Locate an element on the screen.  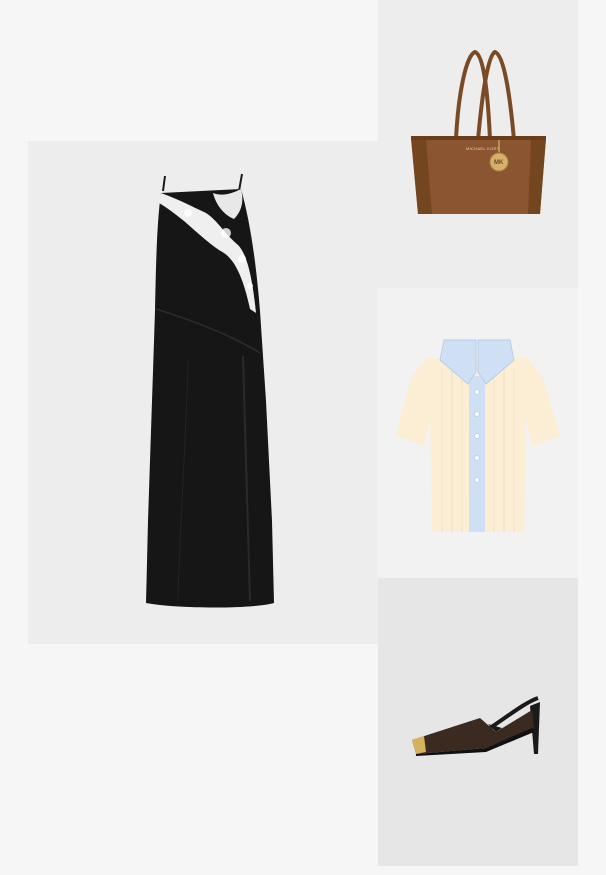
slingback-pump-image is located at coordinates (476, 726).